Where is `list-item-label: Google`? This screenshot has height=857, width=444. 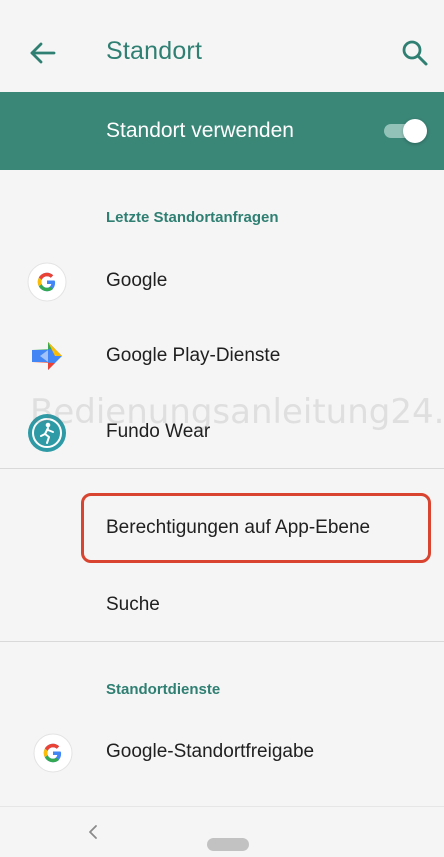 list-item-label: Google is located at coordinates (137, 280).